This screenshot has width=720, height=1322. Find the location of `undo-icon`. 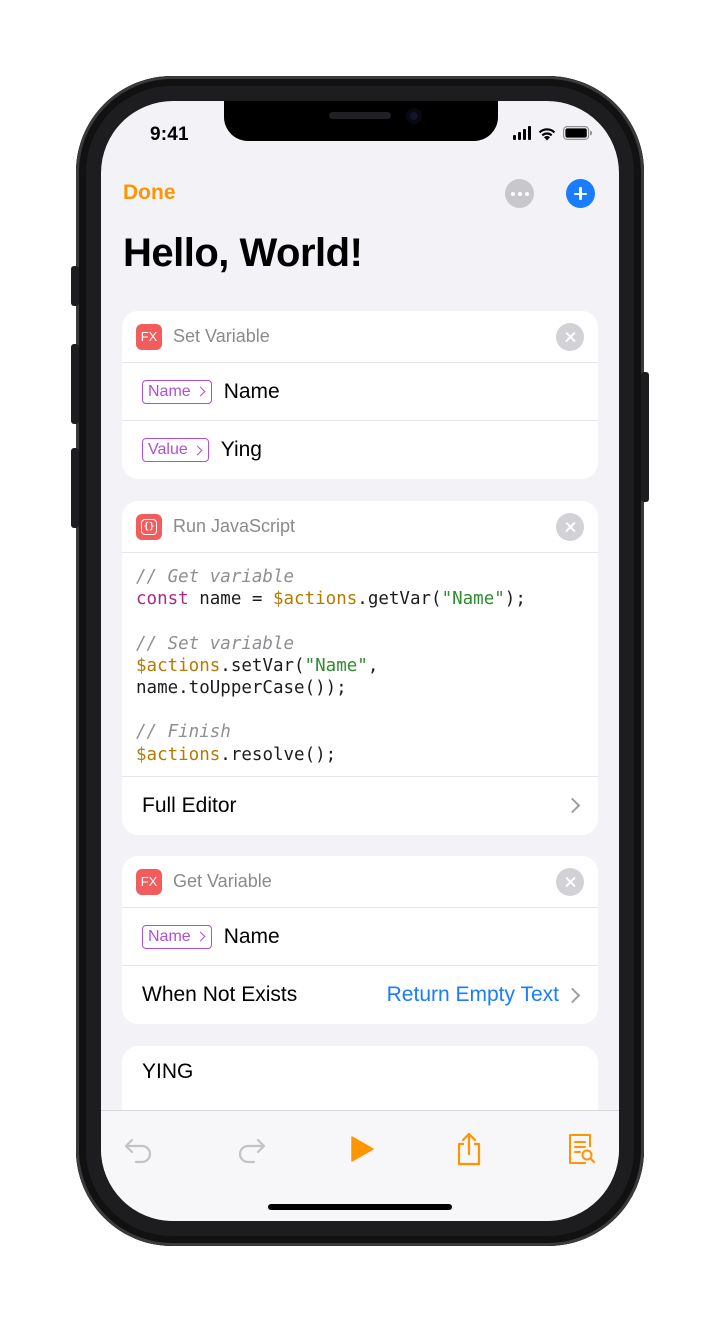

undo-icon is located at coordinates (138, 1151).